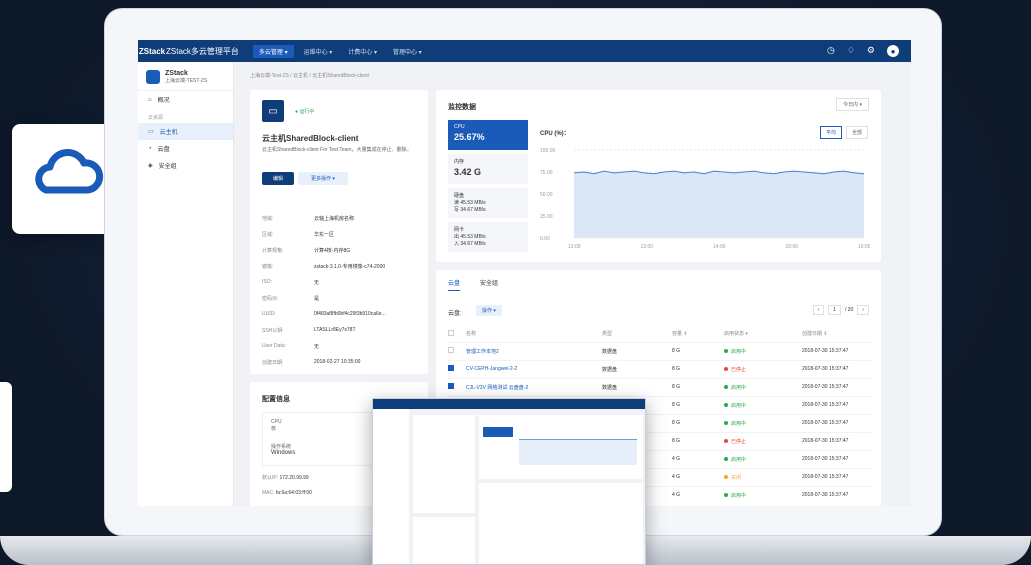 The width and height of the screenshot is (1031, 565). Describe the element at coordinates (287, 493) in the screenshot. I see `mac-row: MAC: fa:6a:64:03:ff:00` at that location.